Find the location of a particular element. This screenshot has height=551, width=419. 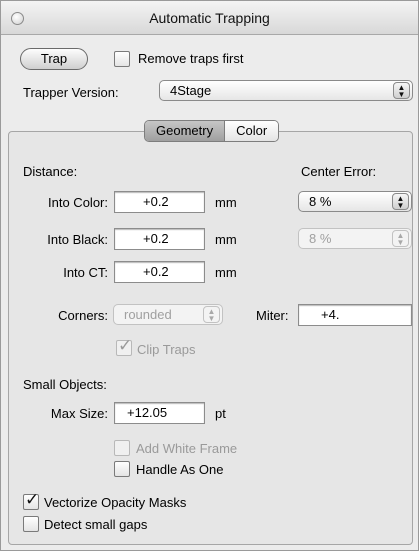

clip-traps-checkbox: ✓ is located at coordinates (124, 346).